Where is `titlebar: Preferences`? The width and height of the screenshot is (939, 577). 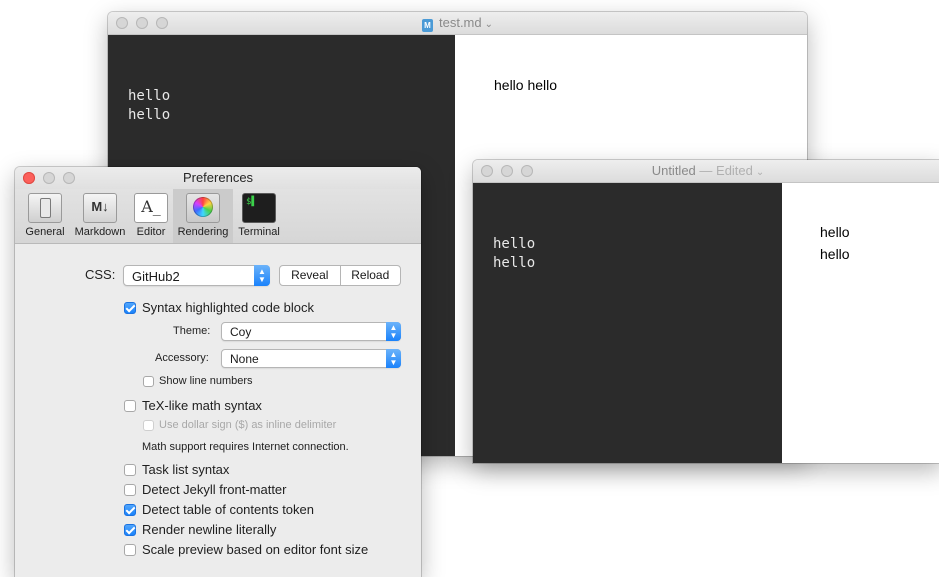
titlebar: Preferences is located at coordinates (218, 178).